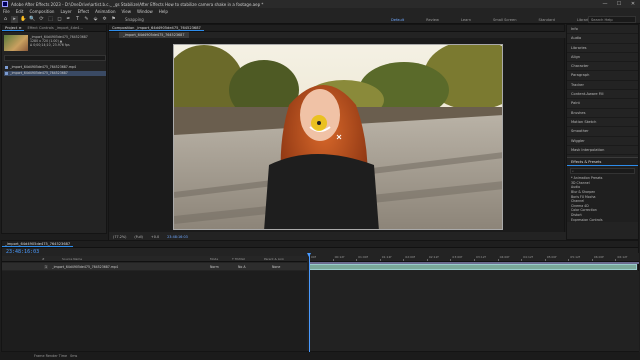 Image resolution: width=640 pixels, height=360 pixels. I want to click on panel-content-aware-fill: Content-Aware Fill, so click(602, 95).